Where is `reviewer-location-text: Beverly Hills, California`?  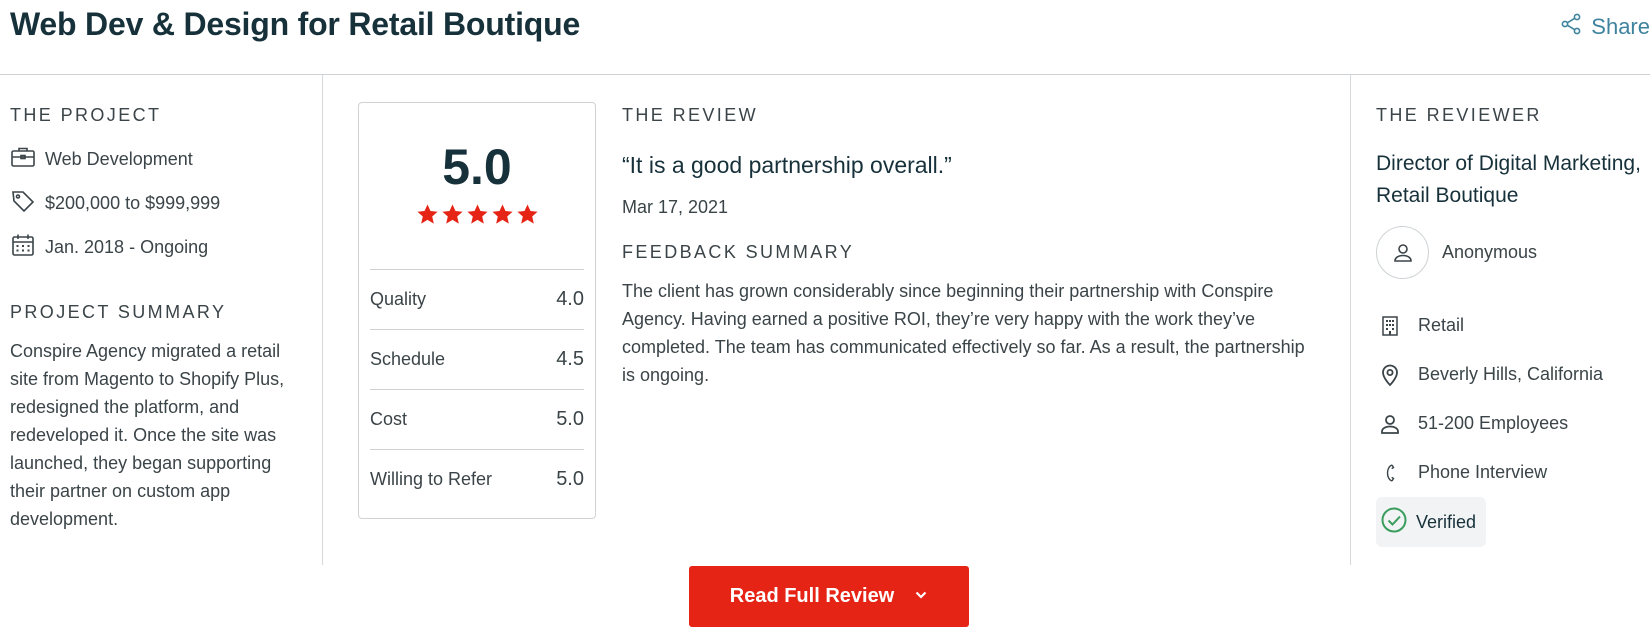 reviewer-location-text: Beverly Hills, California is located at coordinates (1511, 374).